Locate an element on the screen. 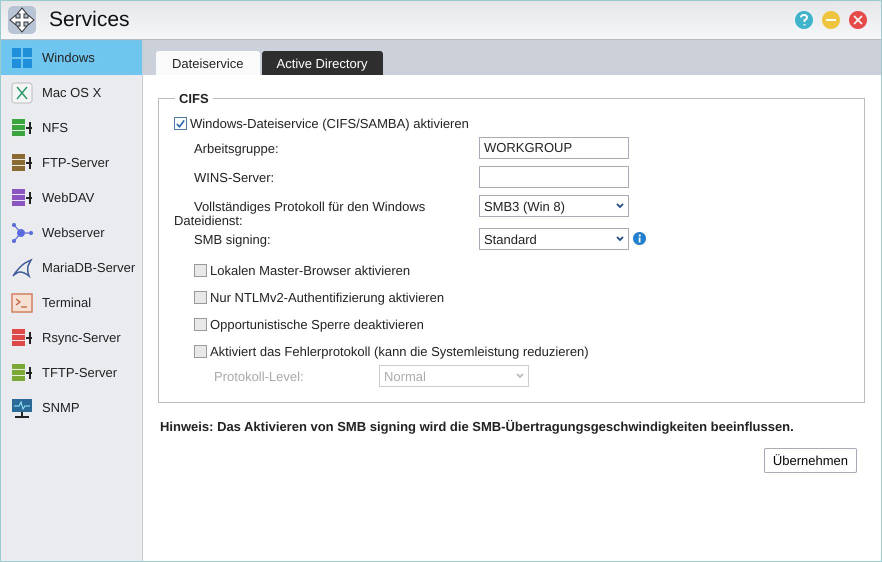  info-icon is located at coordinates (639, 238).